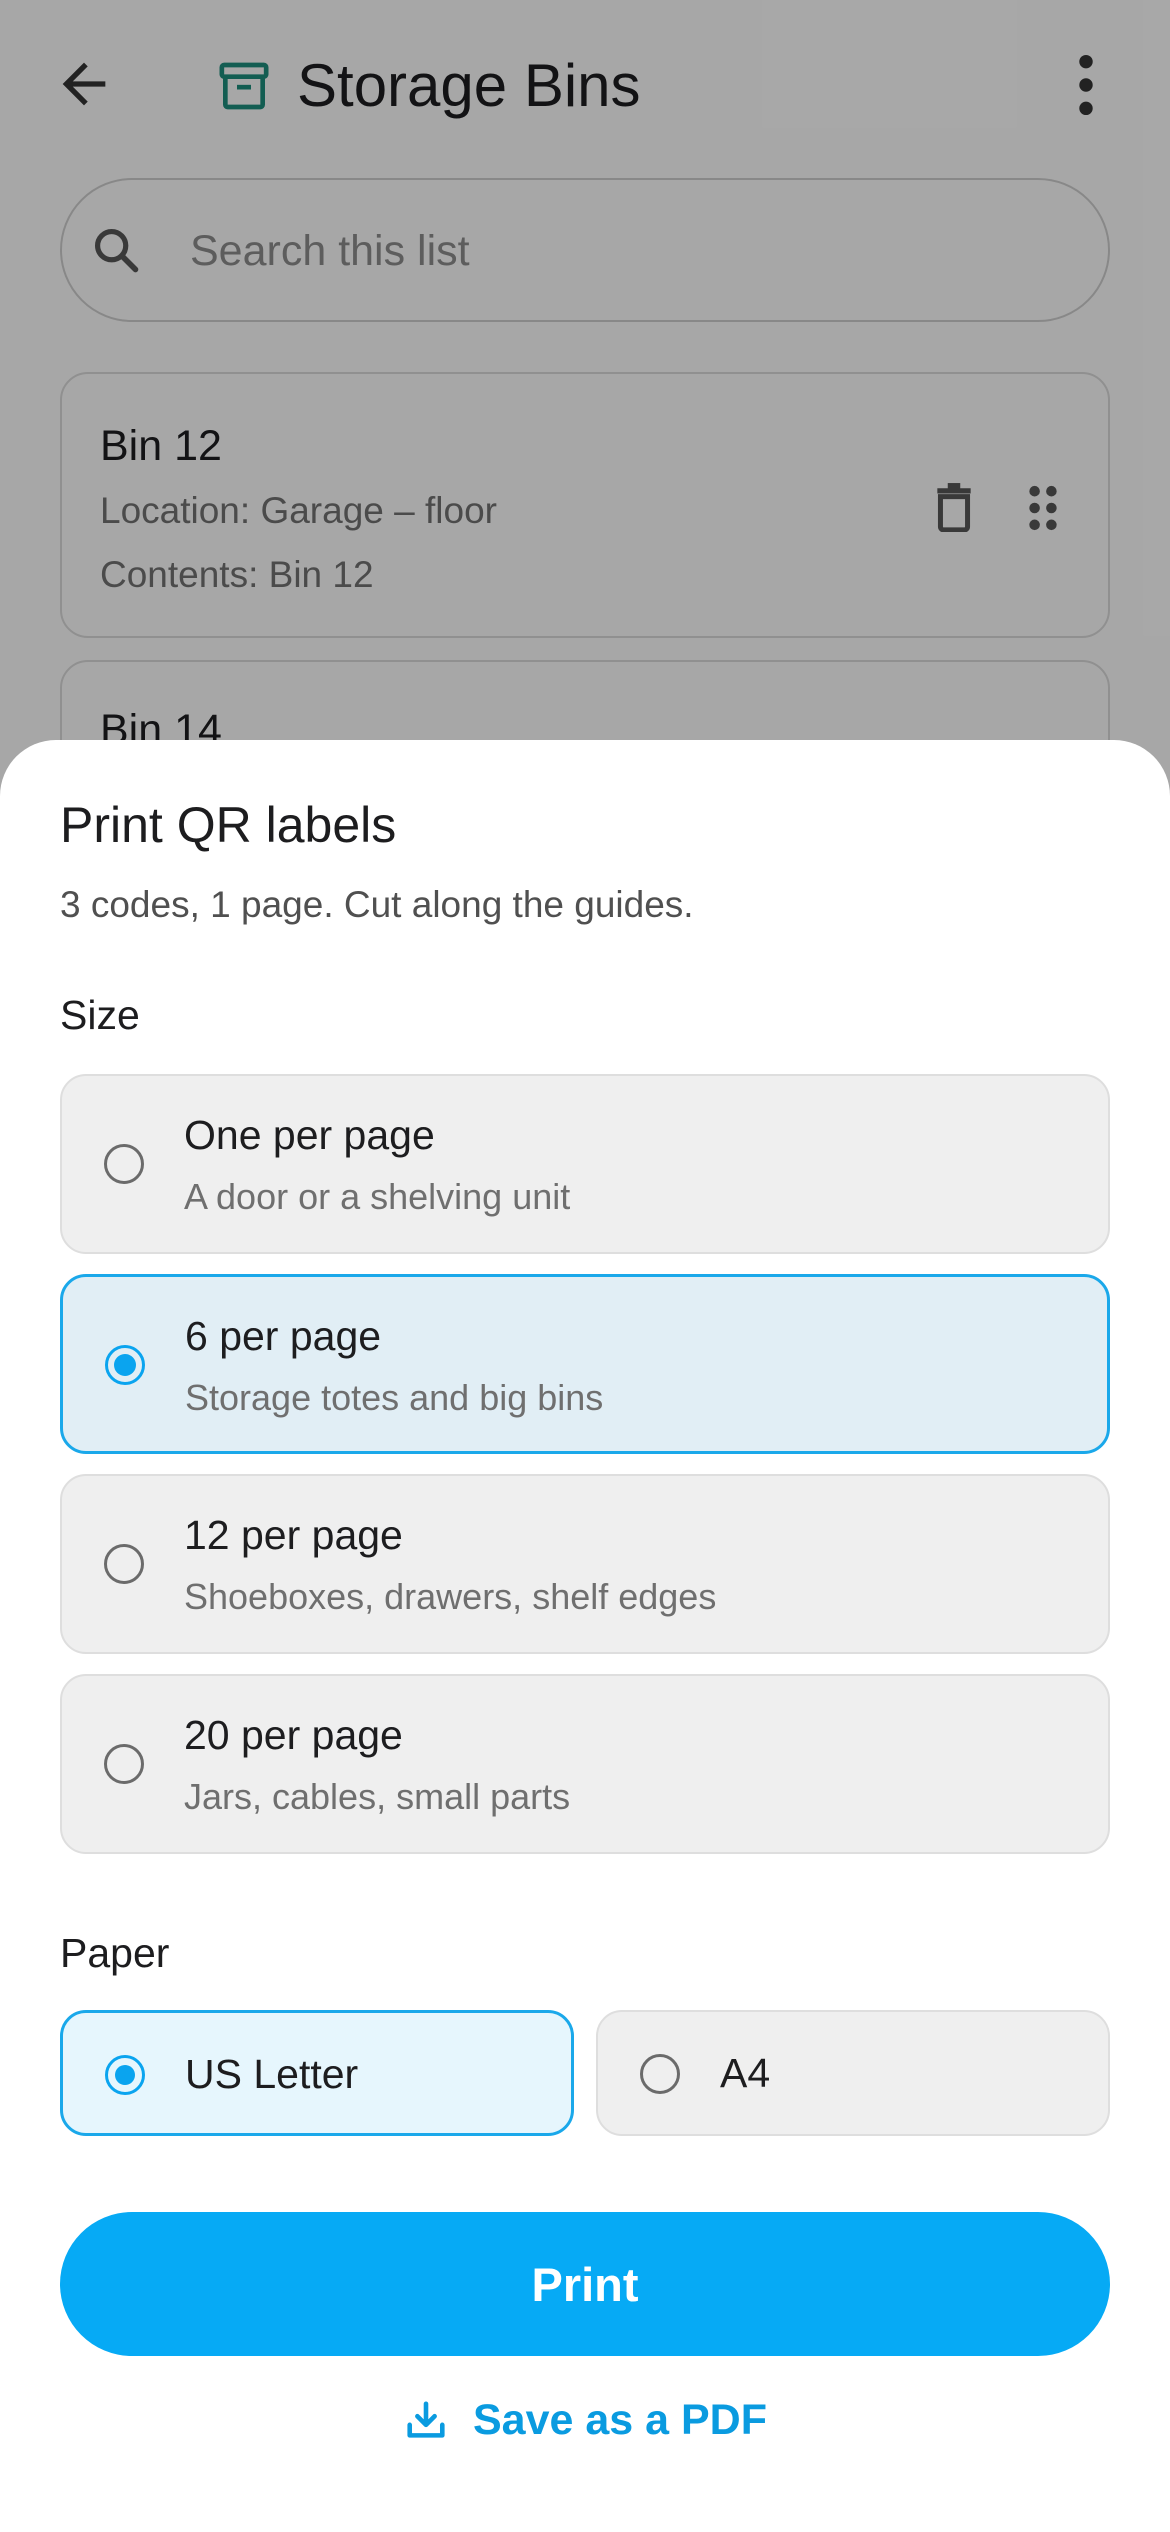 This screenshot has width=1170, height=2532. What do you see at coordinates (377, 904) in the screenshot?
I see `sheet-subtitle: 3 codes, 1 page. Cut along the guides.` at bounding box center [377, 904].